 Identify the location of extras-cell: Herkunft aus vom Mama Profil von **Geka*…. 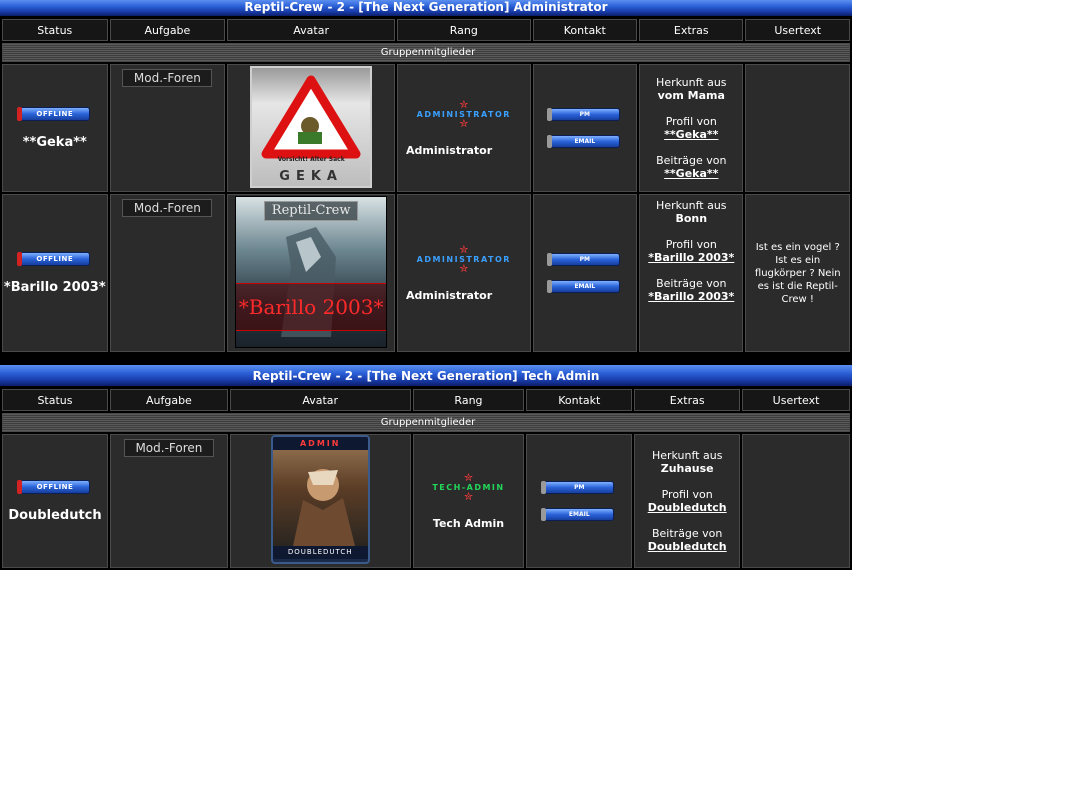
(691, 128).